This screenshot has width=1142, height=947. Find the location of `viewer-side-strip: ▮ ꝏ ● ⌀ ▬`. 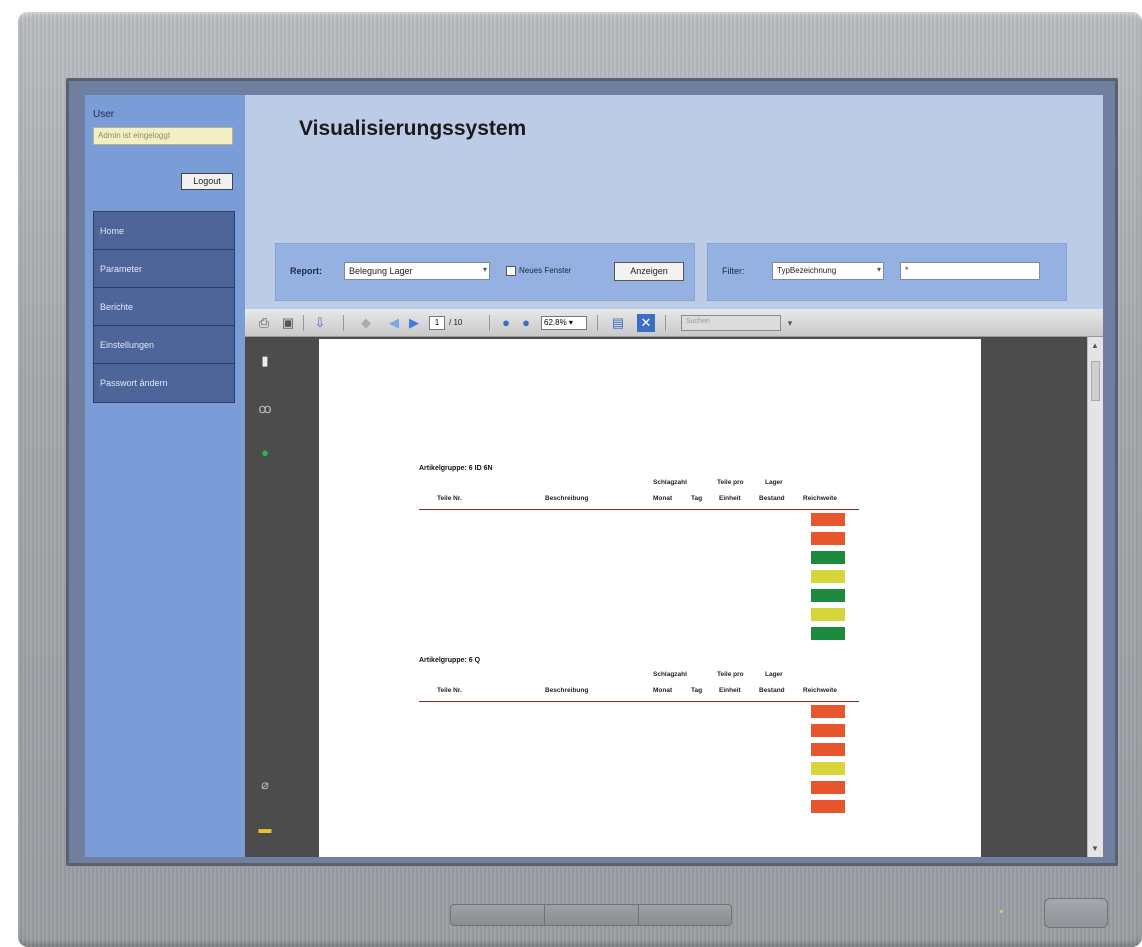

viewer-side-strip: ▮ ꝏ ● ⌀ ▬ is located at coordinates (282, 597).